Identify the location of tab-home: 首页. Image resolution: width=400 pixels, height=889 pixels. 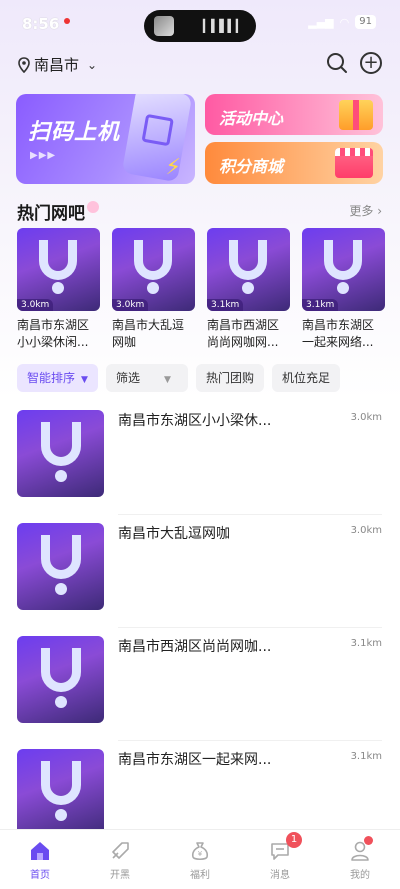
(40, 859).